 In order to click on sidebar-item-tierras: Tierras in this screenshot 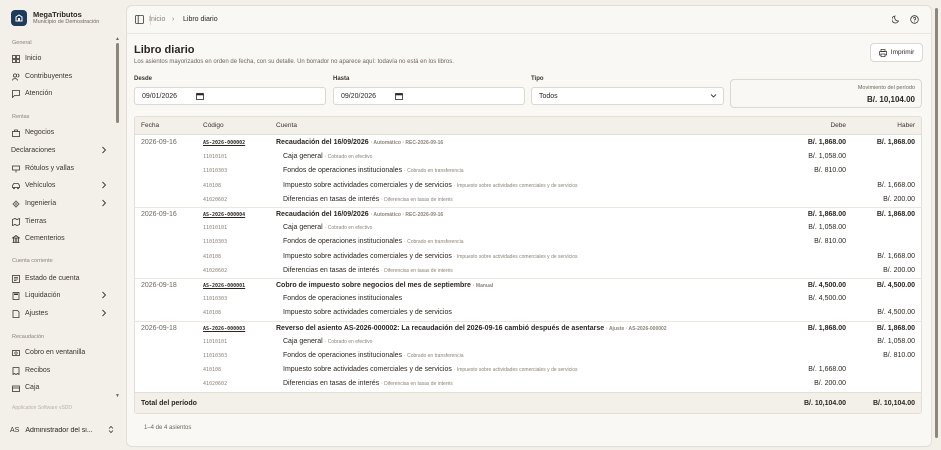, I will do `click(61, 221)`.